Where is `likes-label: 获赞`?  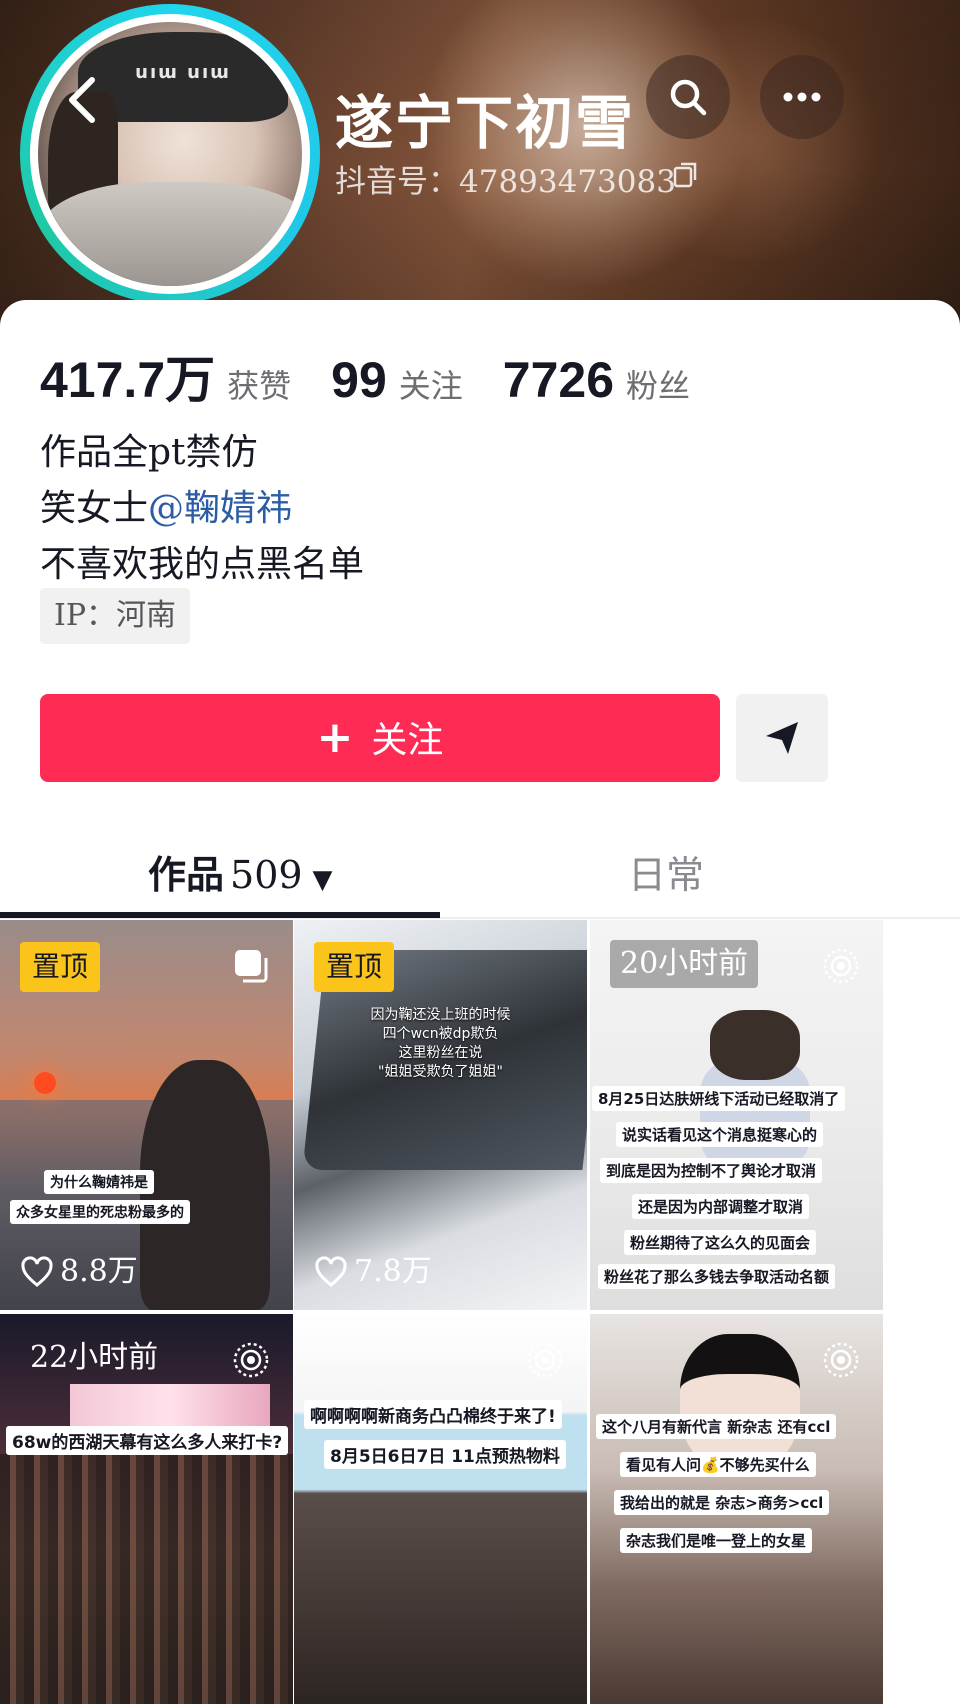 likes-label: 获赞 is located at coordinates (259, 386).